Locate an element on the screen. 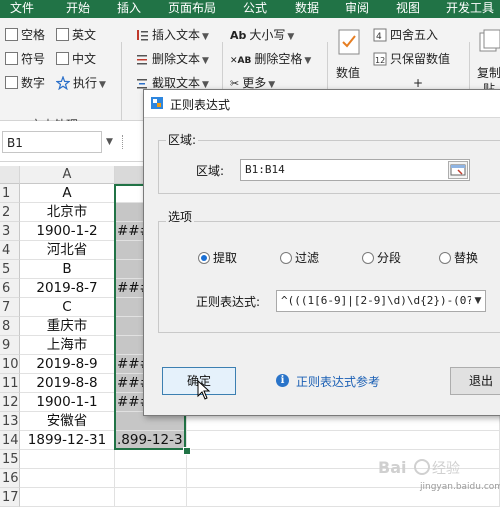 The height and width of the screenshot is (507, 500). keep-numbers-label: 只保留数值 is located at coordinates (420, 59).